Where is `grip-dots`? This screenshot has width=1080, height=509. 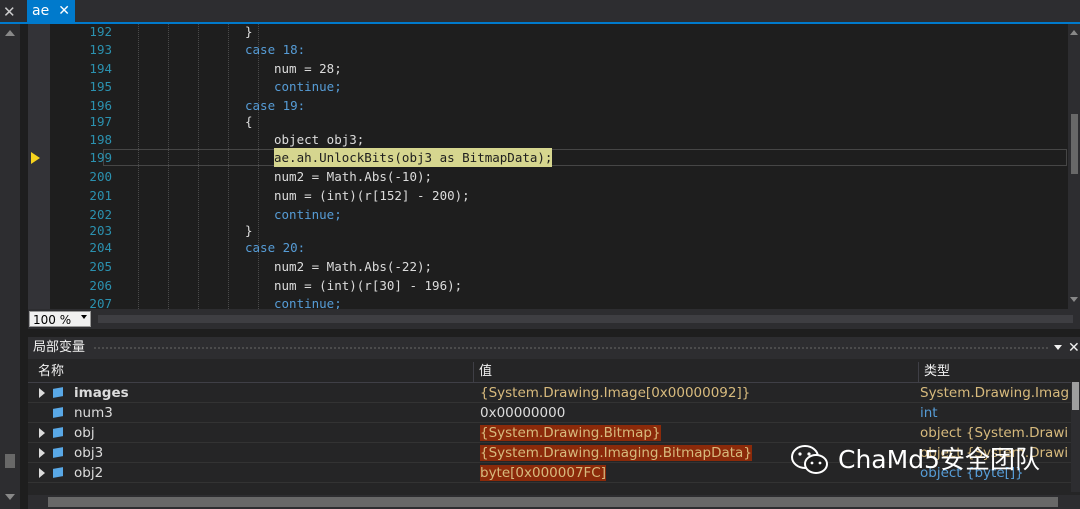
grip-dots is located at coordinates (571, 348).